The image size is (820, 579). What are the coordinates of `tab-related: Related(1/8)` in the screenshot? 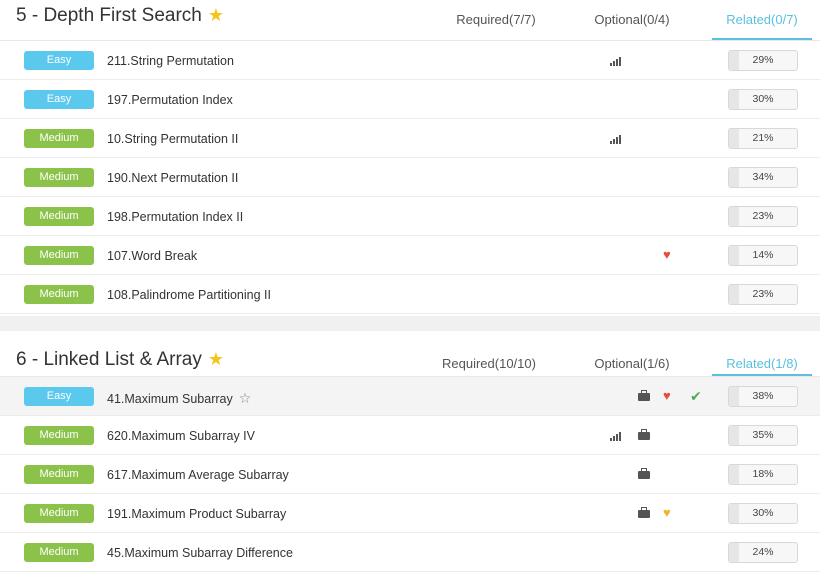 It's located at (762, 363).